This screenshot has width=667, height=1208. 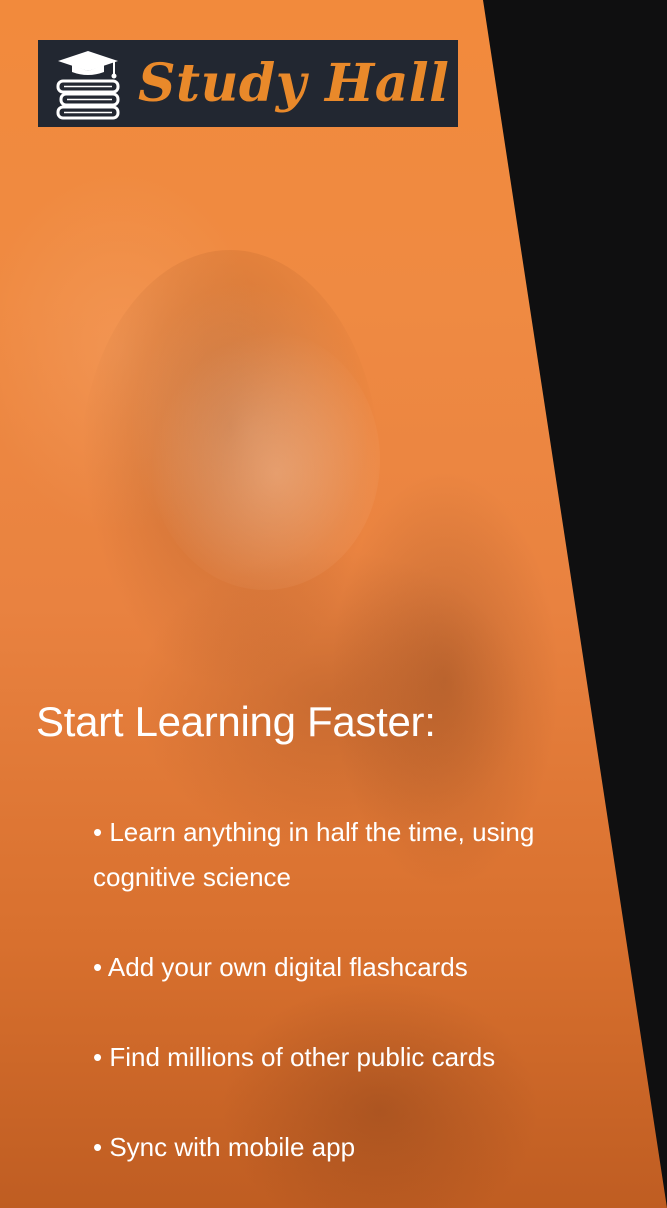 I want to click on brand-name: Study Hall, so click(x=294, y=83).